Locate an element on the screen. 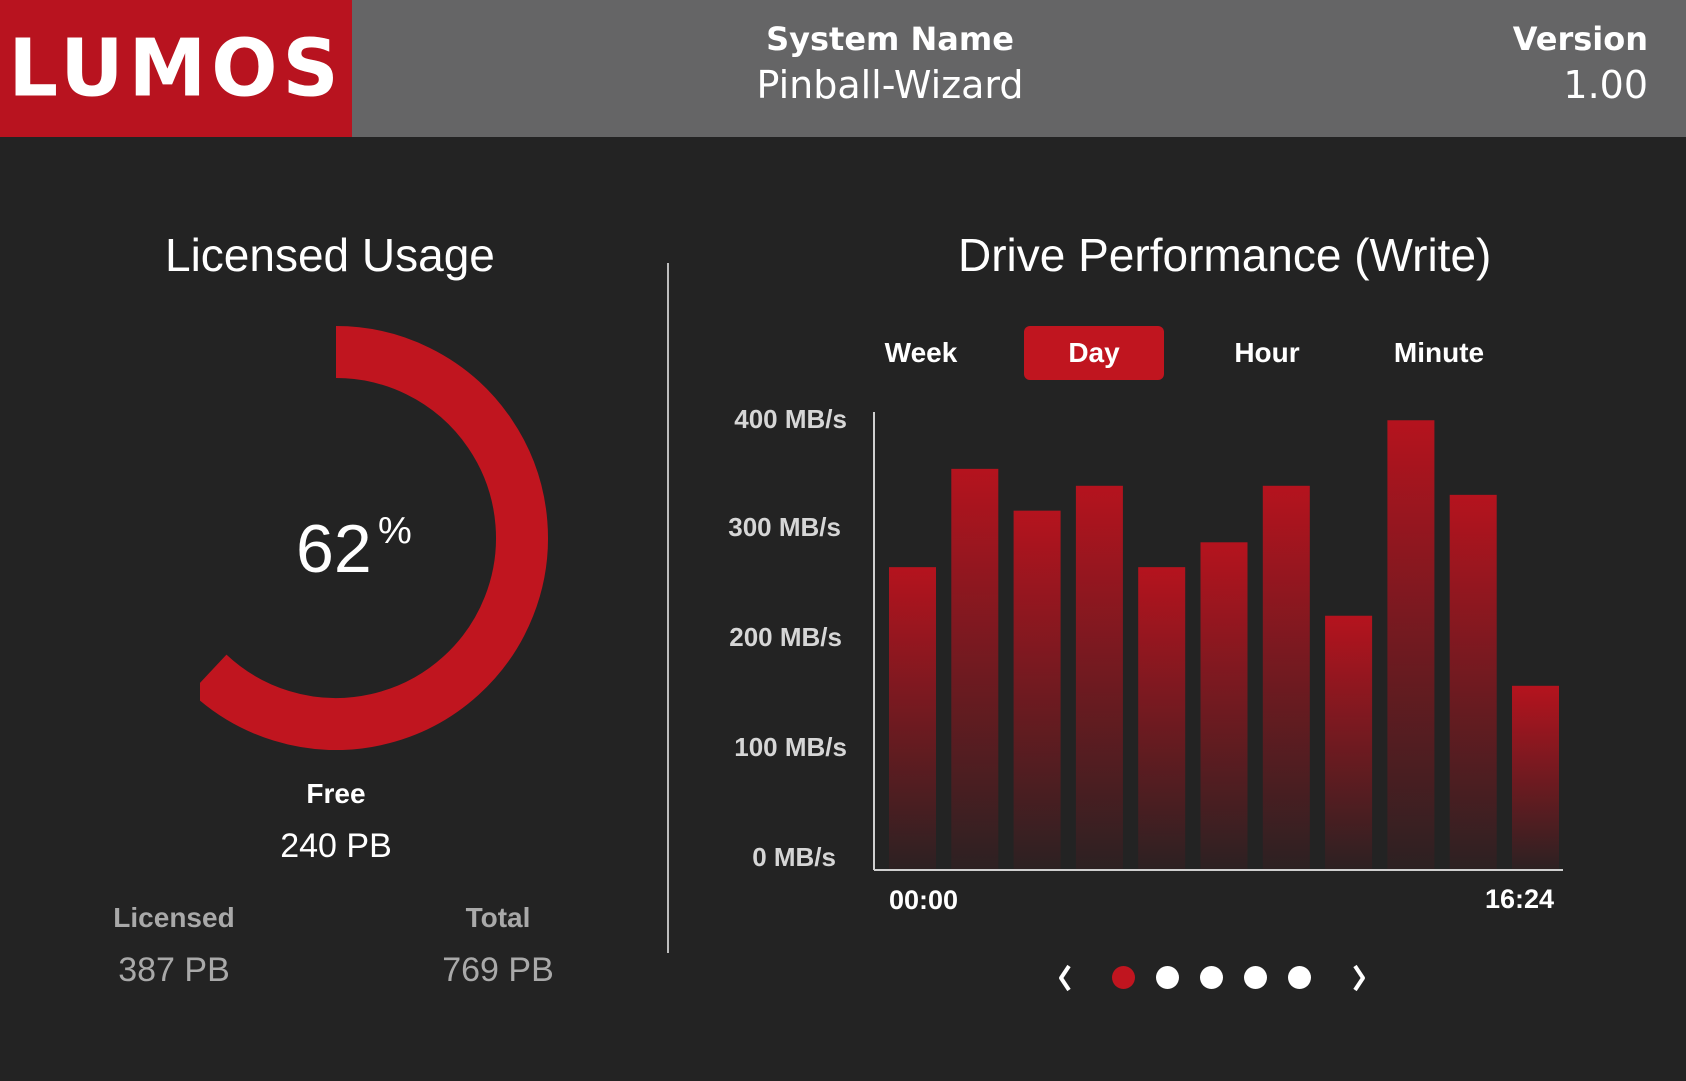 The width and height of the screenshot is (1686, 1081). y-tick-label: 400 MB/s is located at coordinates (790, 419).